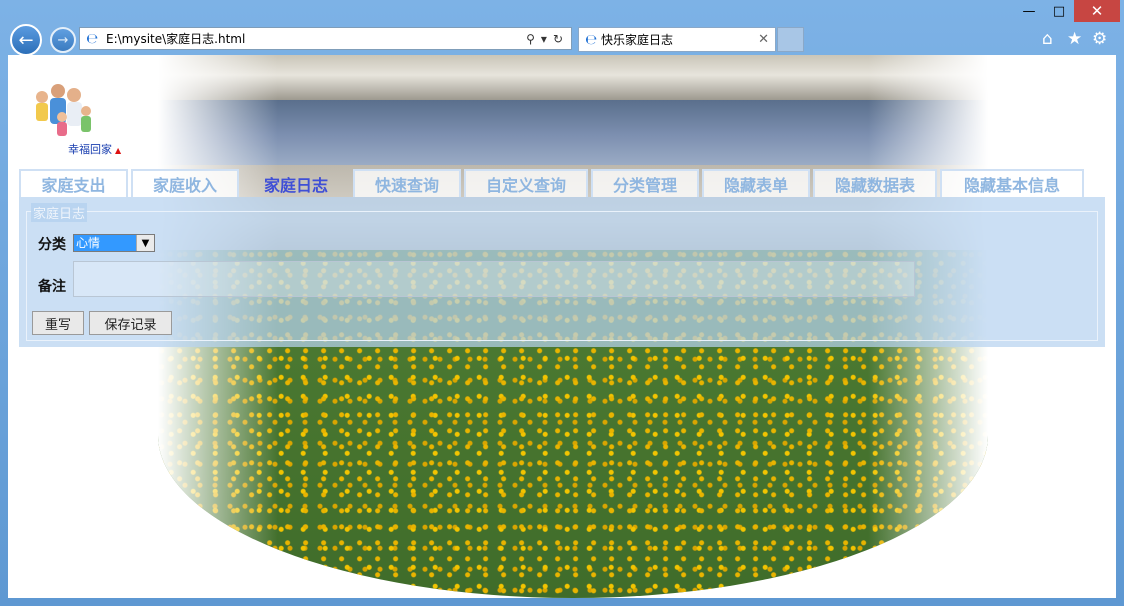 This screenshot has width=1124, height=606. I want to click on address-url: E:\mysite\家庭日志.html, so click(316, 38).